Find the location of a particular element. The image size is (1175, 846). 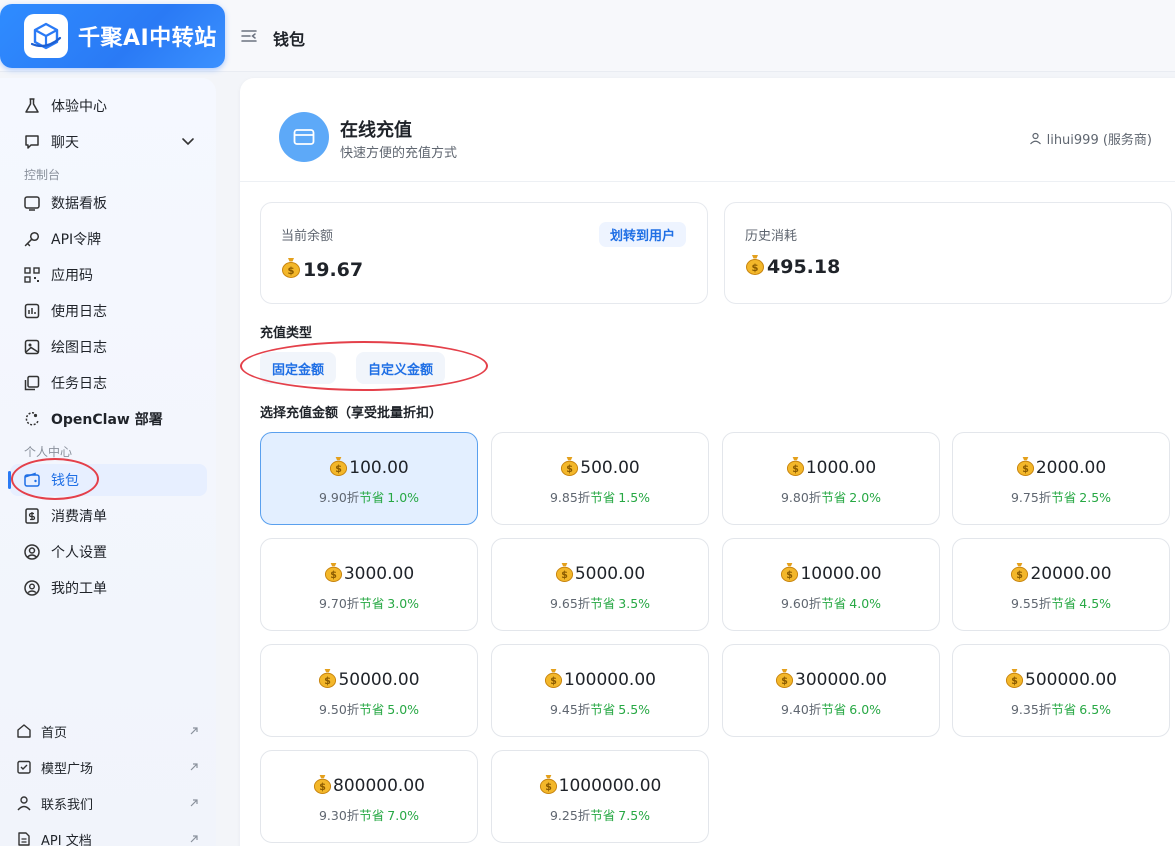

sidebar-item-experience: 体验中心 is located at coordinates (108, 106).